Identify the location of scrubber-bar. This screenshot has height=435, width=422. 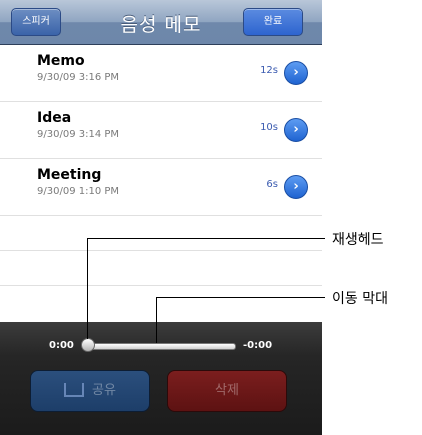
(161, 346).